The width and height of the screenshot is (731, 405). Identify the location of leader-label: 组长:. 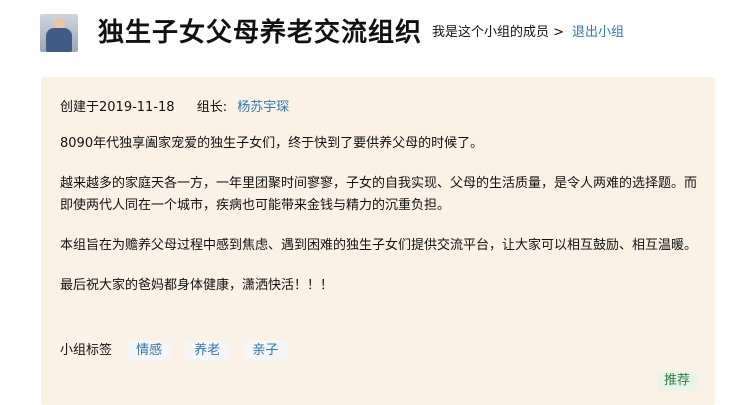
(212, 107).